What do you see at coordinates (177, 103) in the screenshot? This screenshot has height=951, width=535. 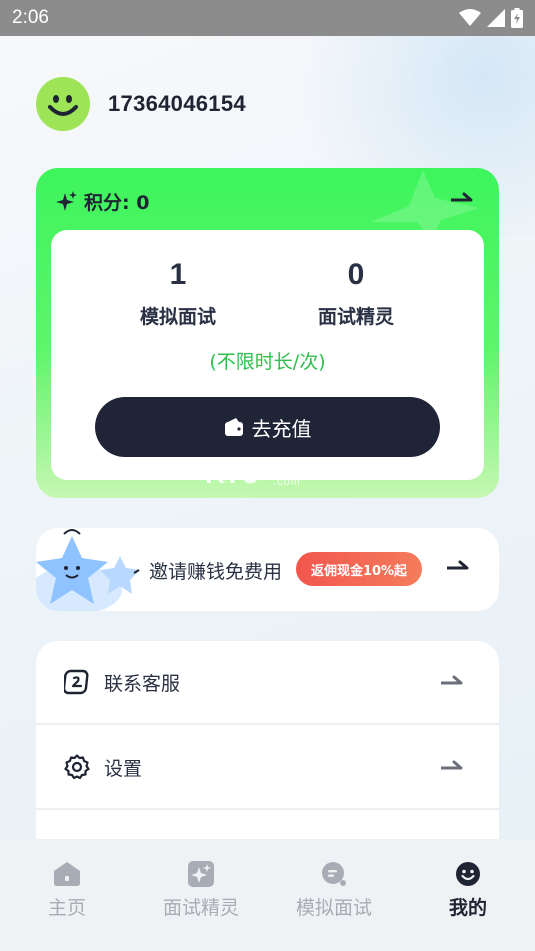 I see `user-phone: 17364046154` at bounding box center [177, 103].